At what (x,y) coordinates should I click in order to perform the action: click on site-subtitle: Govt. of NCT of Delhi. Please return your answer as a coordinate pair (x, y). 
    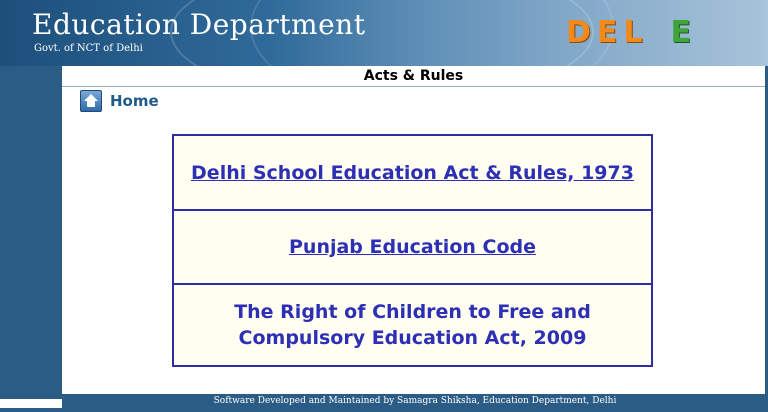
    Looking at the image, I should click on (88, 48).